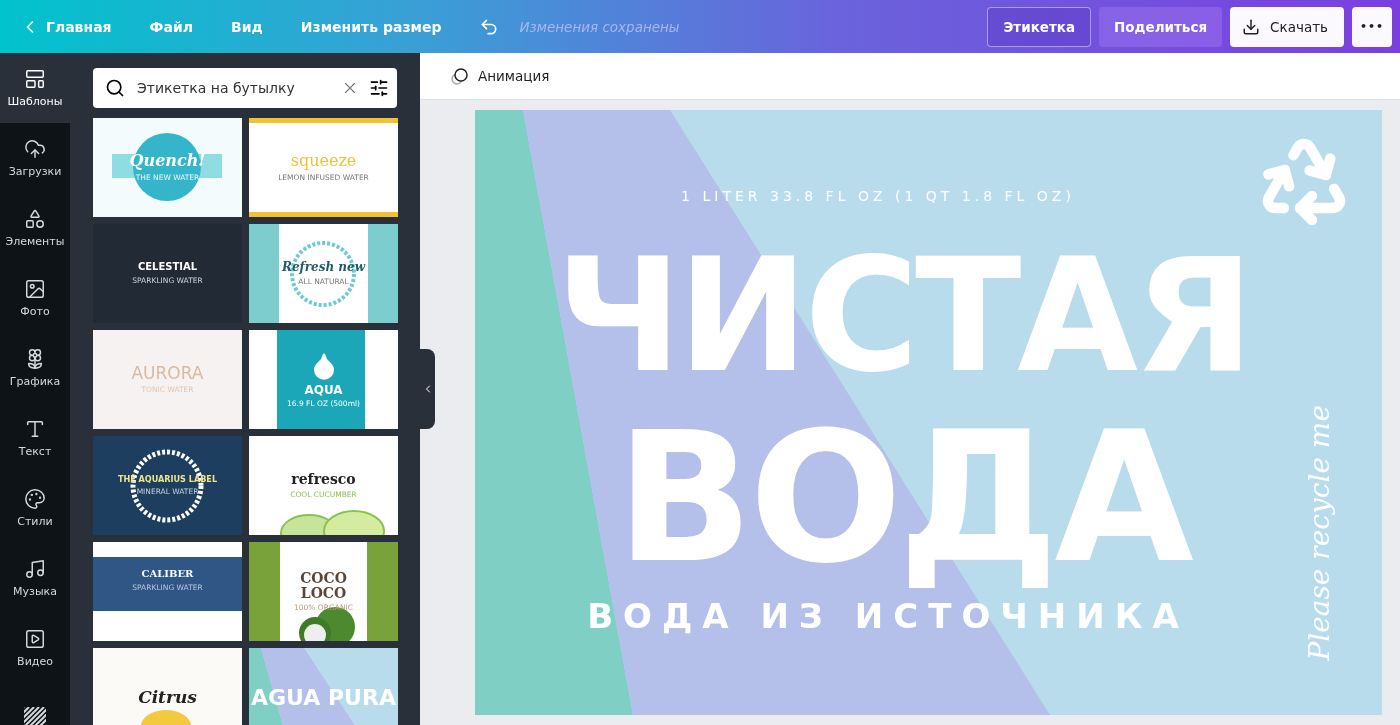  Describe the element at coordinates (323, 479) in the screenshot. I see `template-title: refresco` at that location.